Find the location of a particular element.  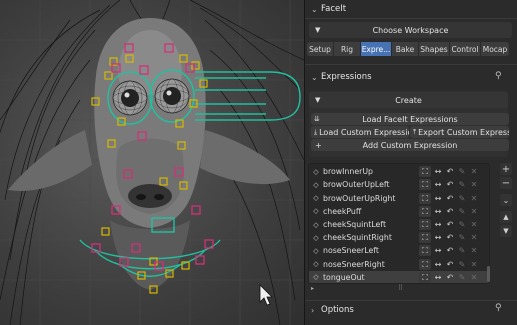

remove-expression-icon: − is located at coordinates (506, 183).